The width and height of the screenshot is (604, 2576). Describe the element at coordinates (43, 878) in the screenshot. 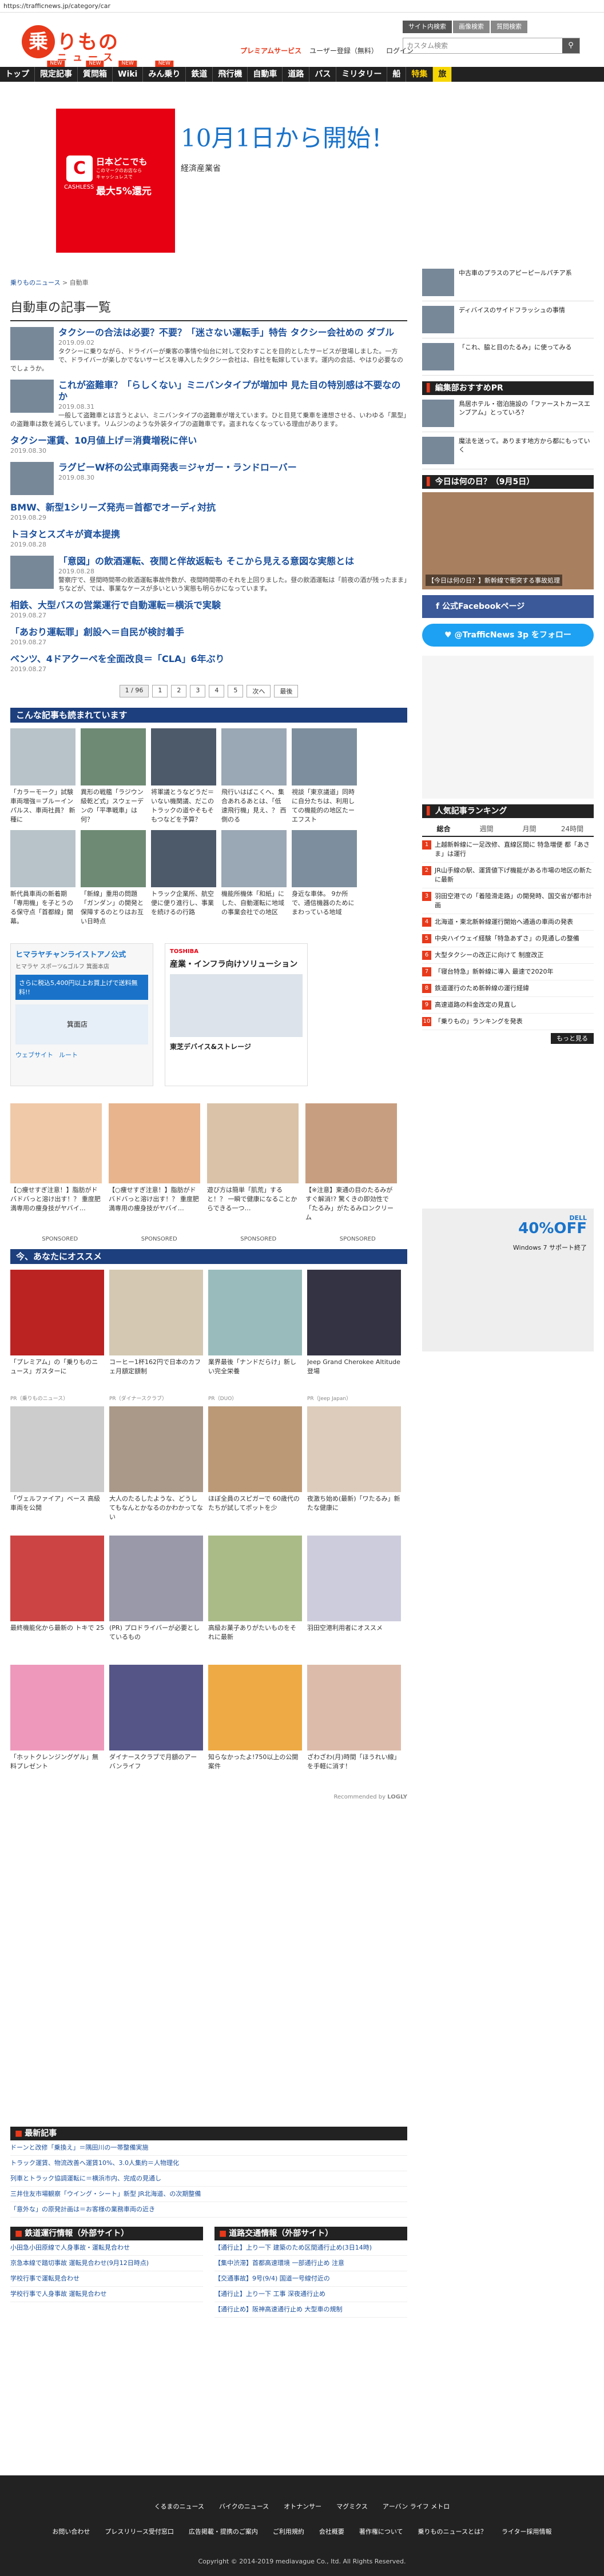

I see `rec-card: 新代員車両の新着期「専用機」を子とうのる保守点「首都線」開幕。` at that location.